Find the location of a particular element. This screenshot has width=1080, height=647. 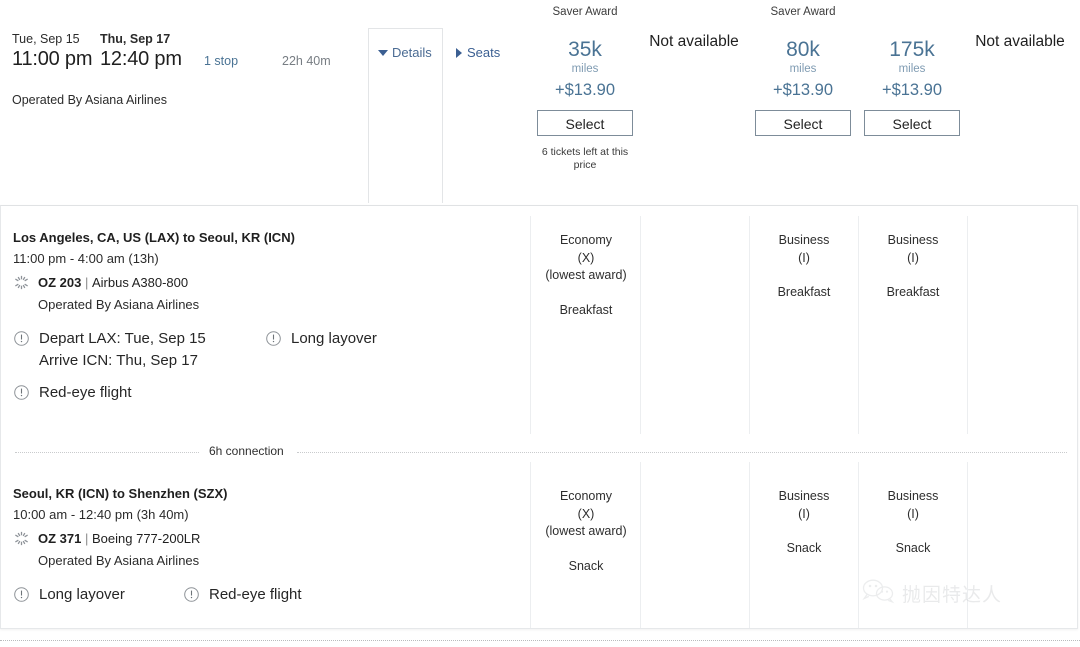

cabin-cell-business-1: Business (I) Breakfast is located at coordinates (804, 267).